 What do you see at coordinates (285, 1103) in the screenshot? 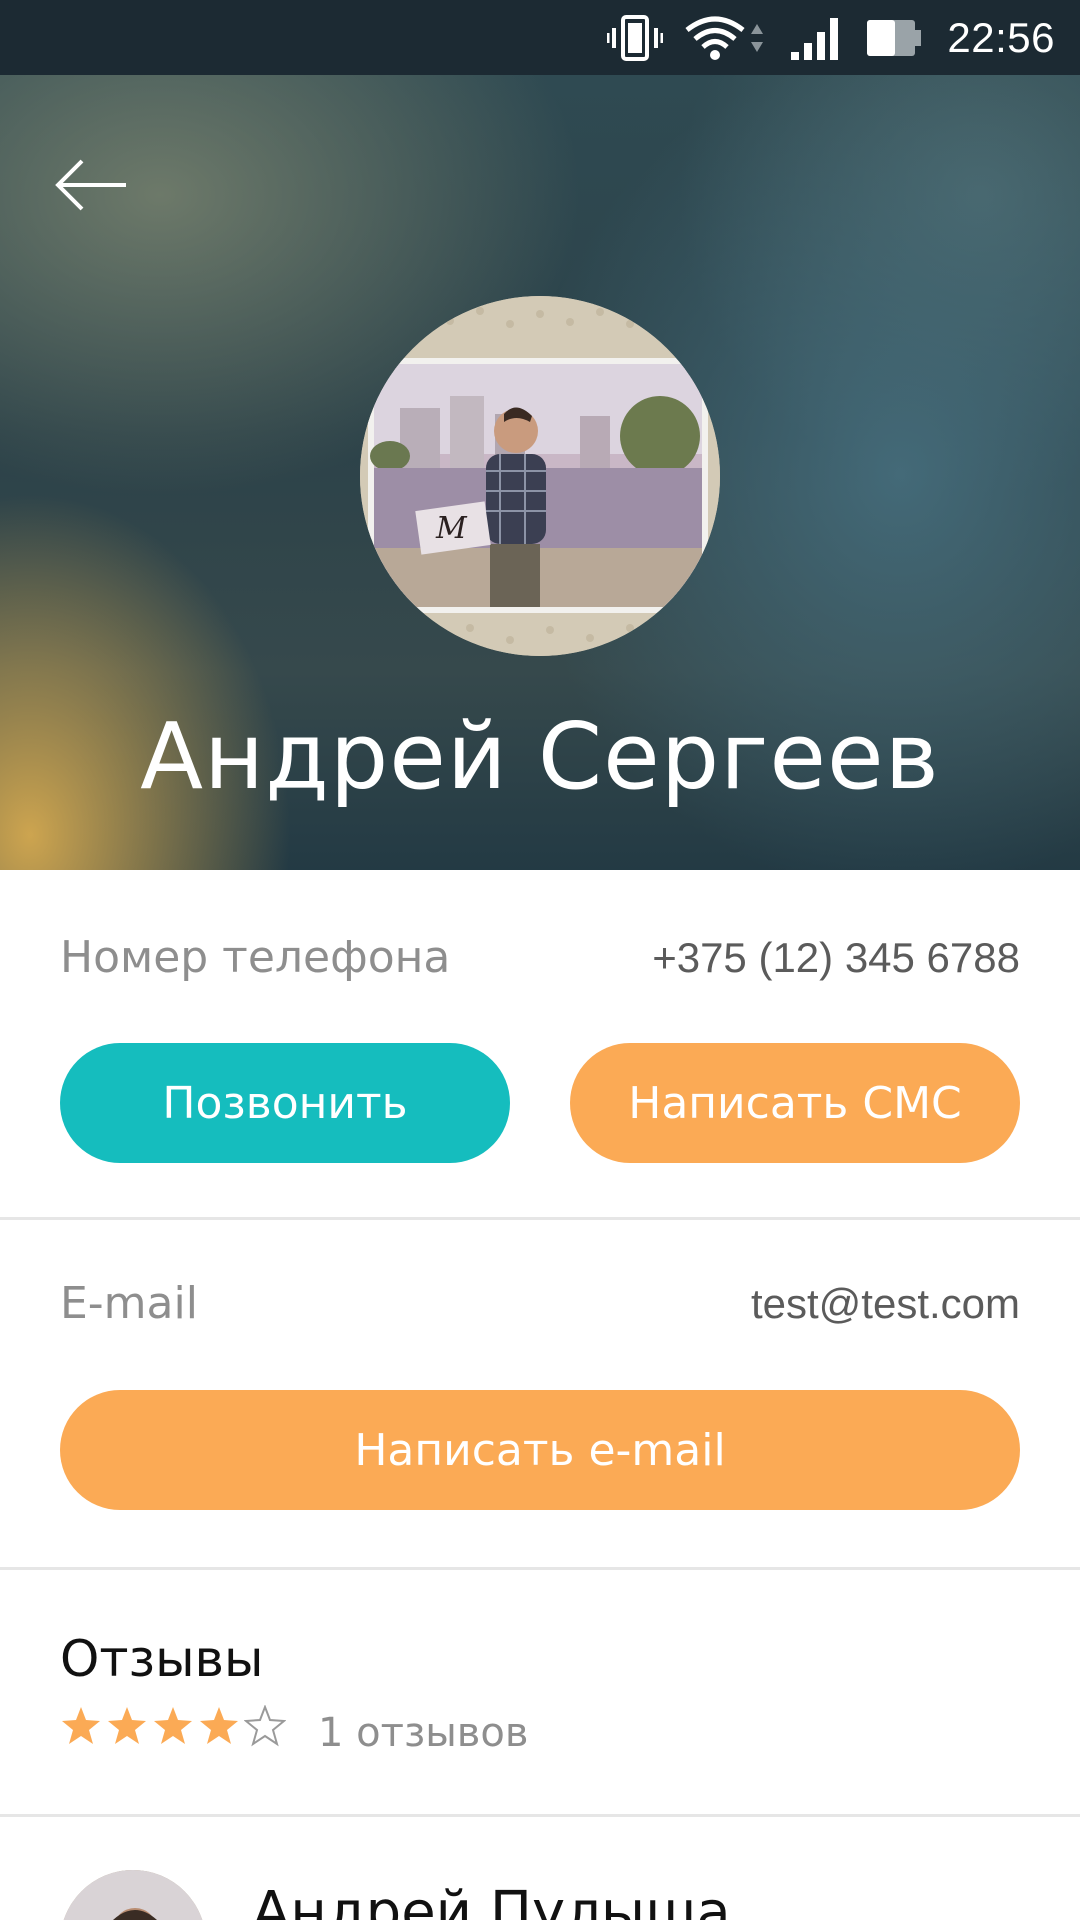
I see `call-button: Позвонить` at bounding box center [285, 1103].